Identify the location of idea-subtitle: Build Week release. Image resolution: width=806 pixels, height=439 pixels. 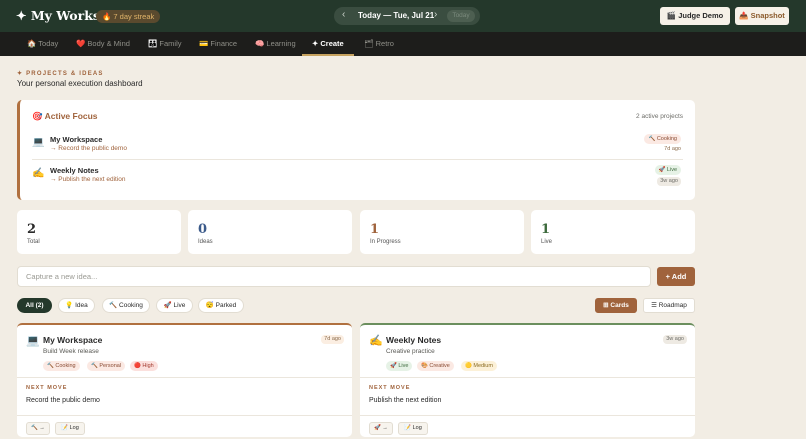
(71, 351).